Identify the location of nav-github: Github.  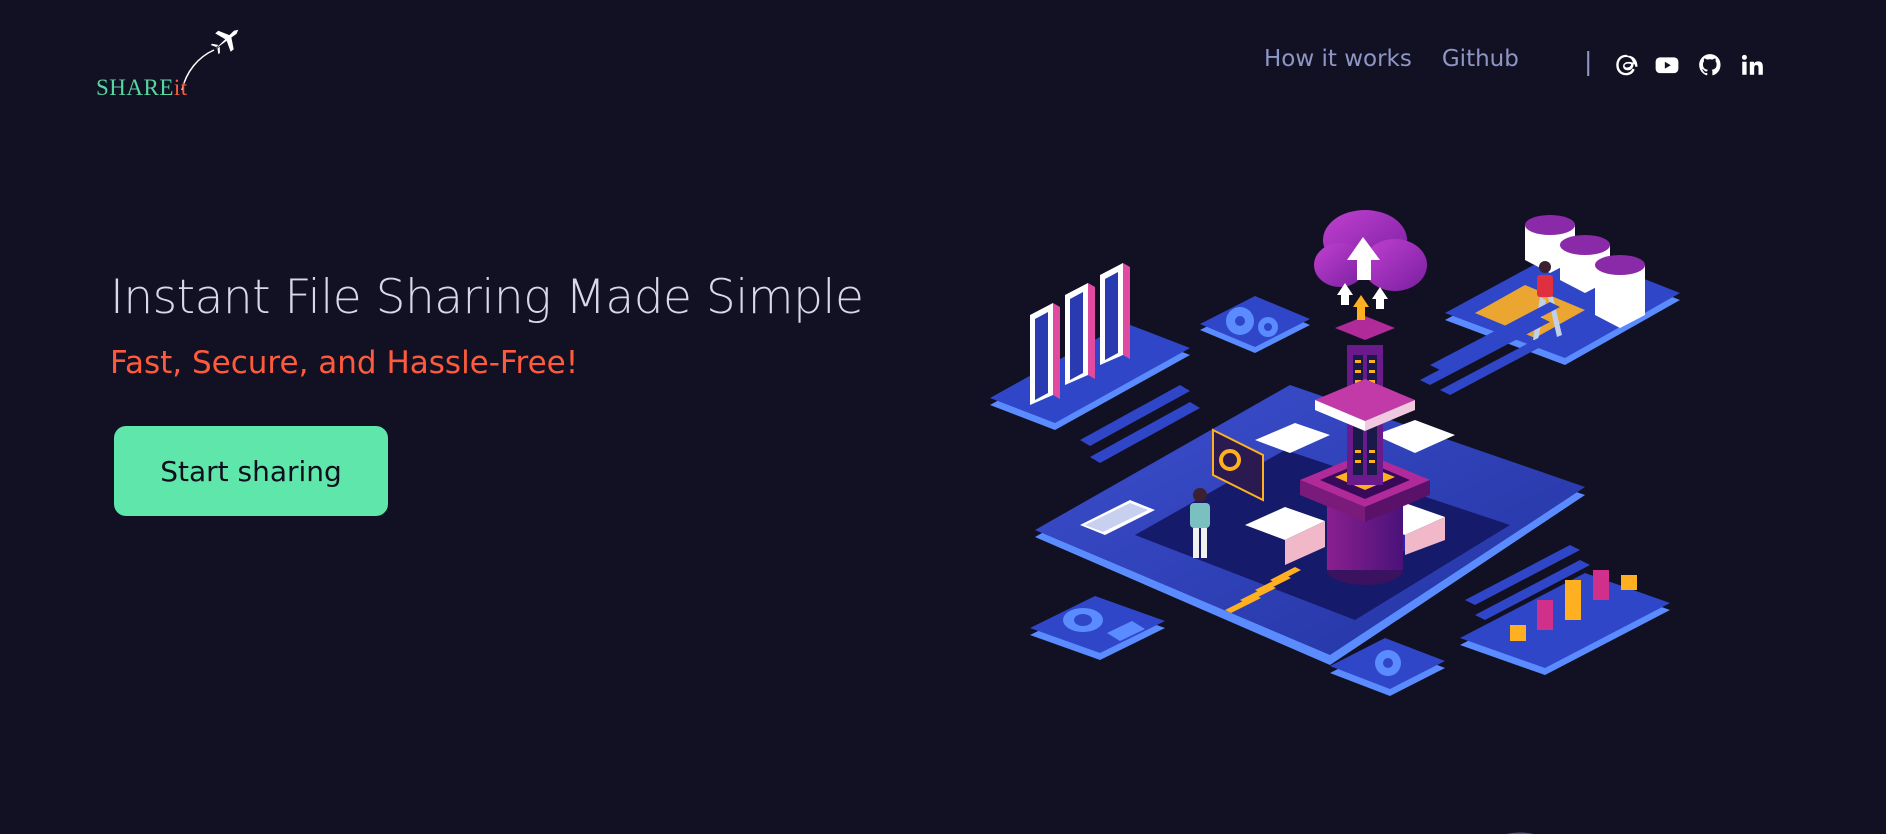
(1480, 59).